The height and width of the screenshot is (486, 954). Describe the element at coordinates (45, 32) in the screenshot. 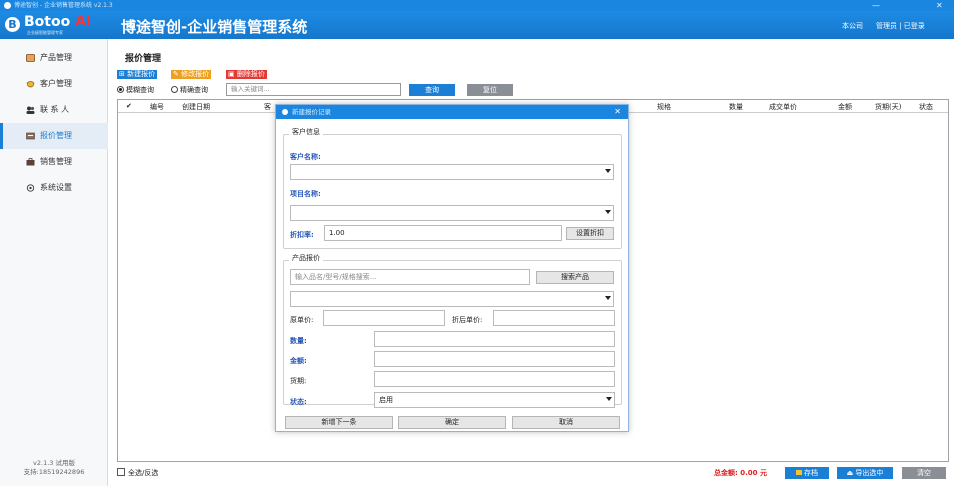

I see `logo-subtitle: 企业级智能管理专家` at that location.